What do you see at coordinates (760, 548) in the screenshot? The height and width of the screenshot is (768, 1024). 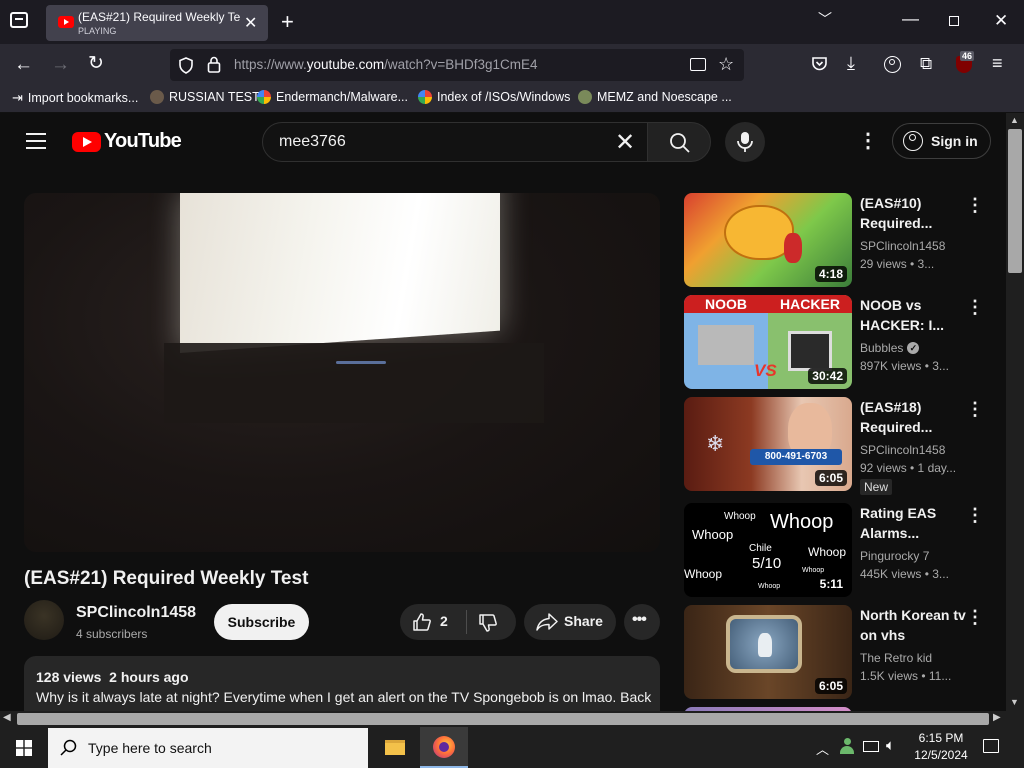 I see `thumbnail-word: Chile` at bounding box center [760, 548].